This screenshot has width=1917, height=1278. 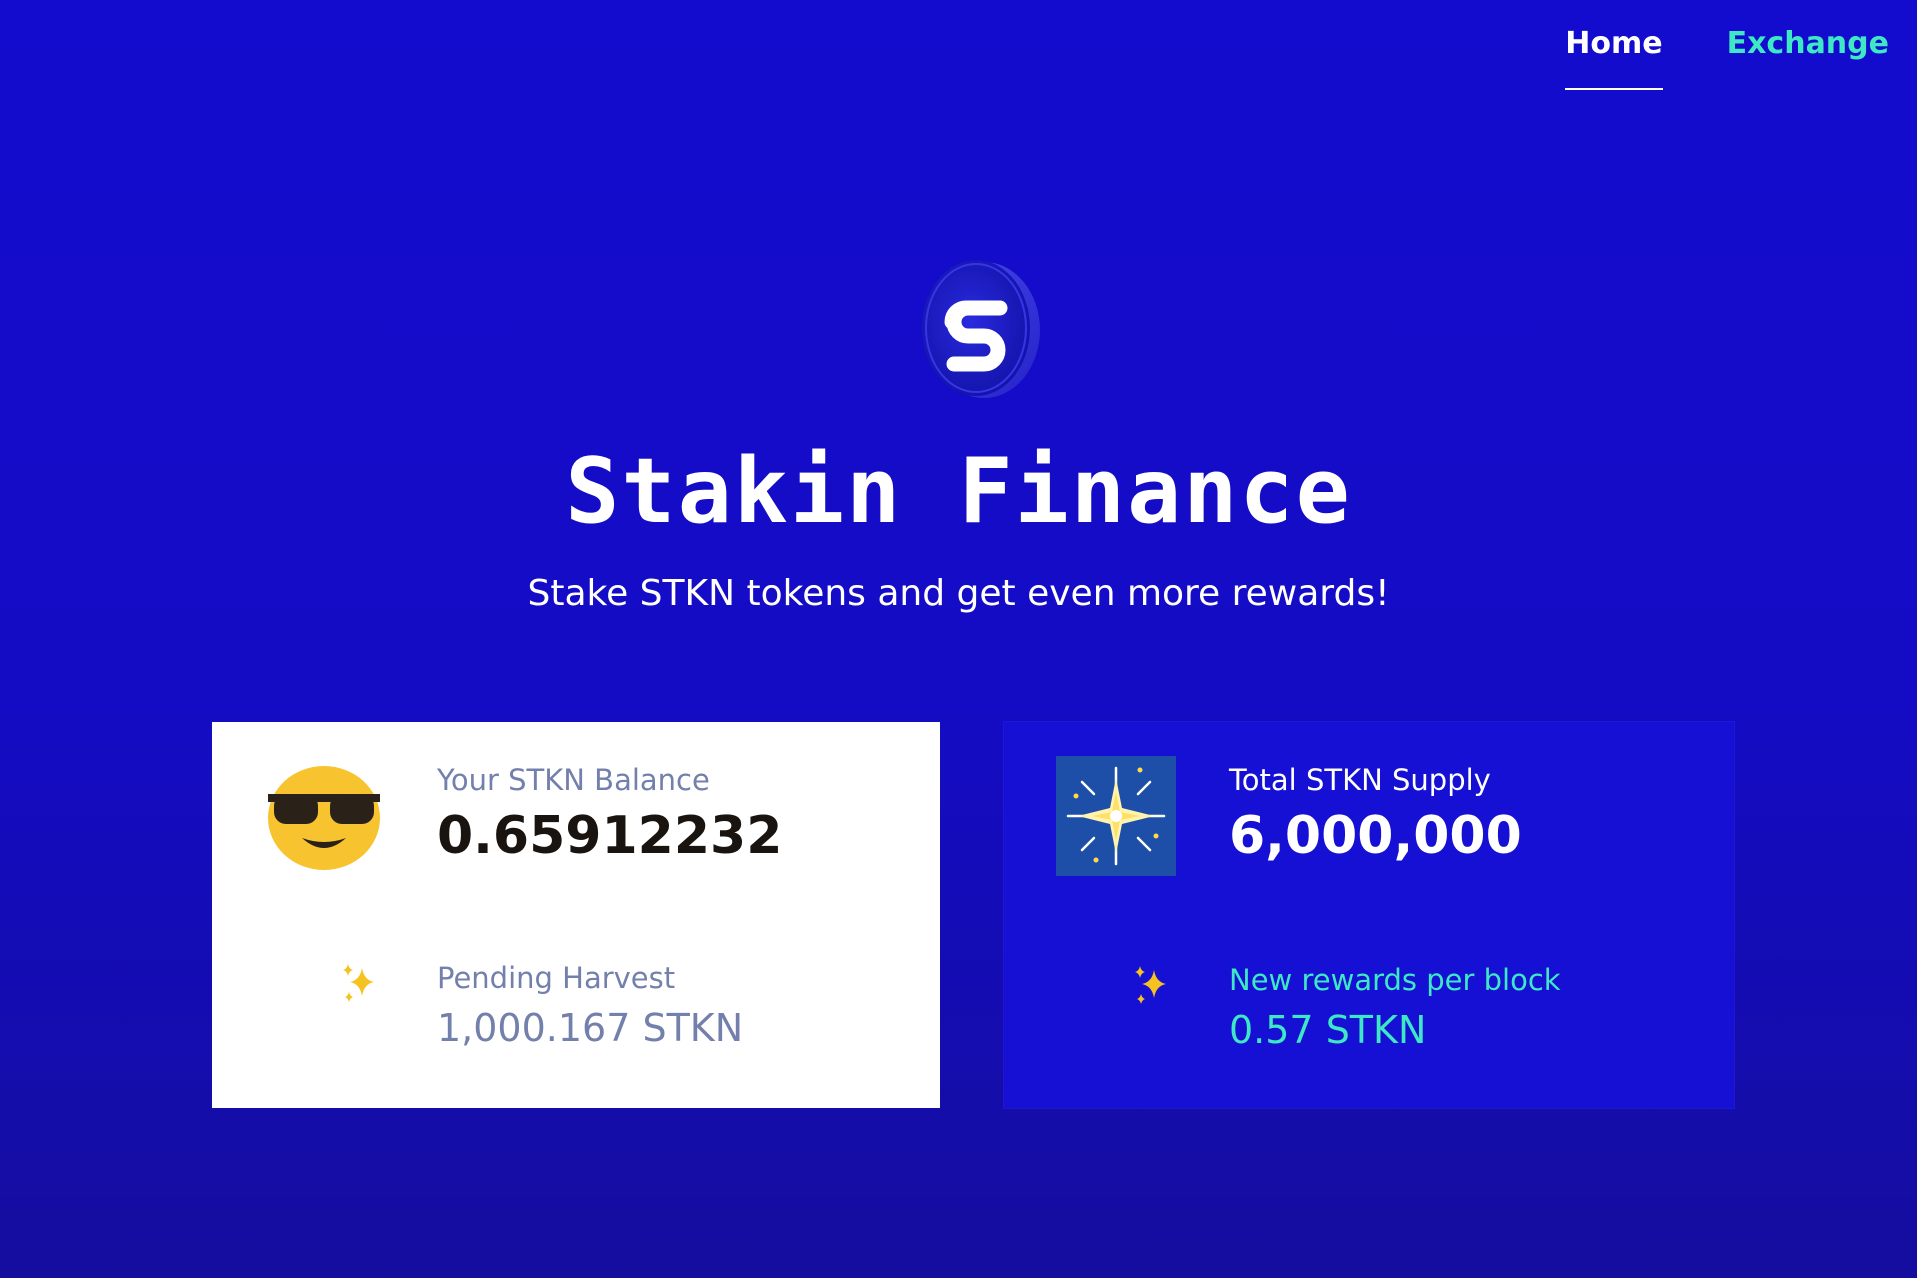 I want to click on top-nav: Home Exchange, so click(x=1727, y=58).